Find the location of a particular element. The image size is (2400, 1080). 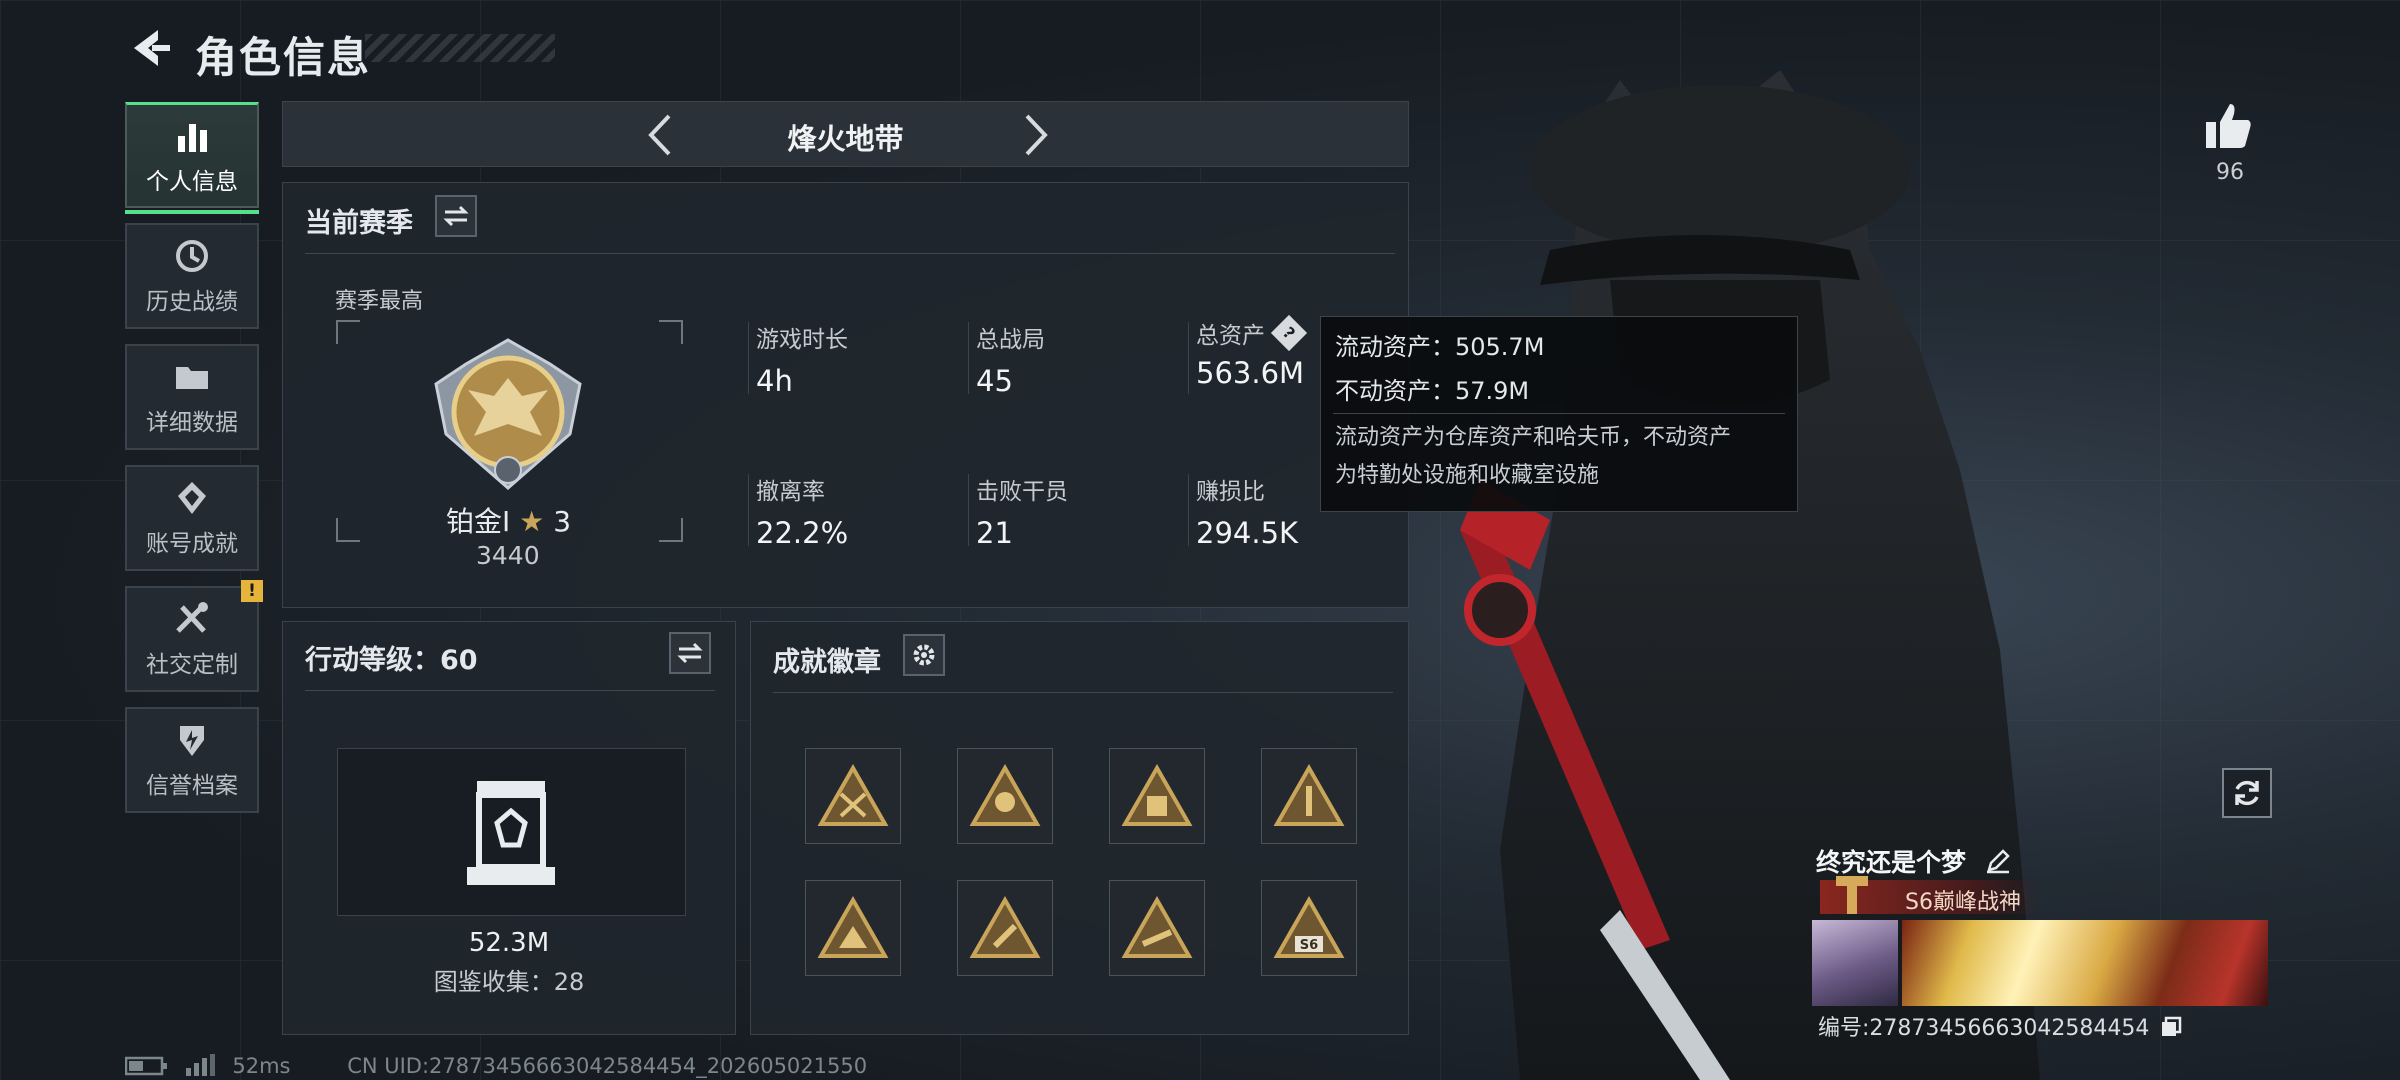

badge-settings-button is located at coordinates (924, 655).